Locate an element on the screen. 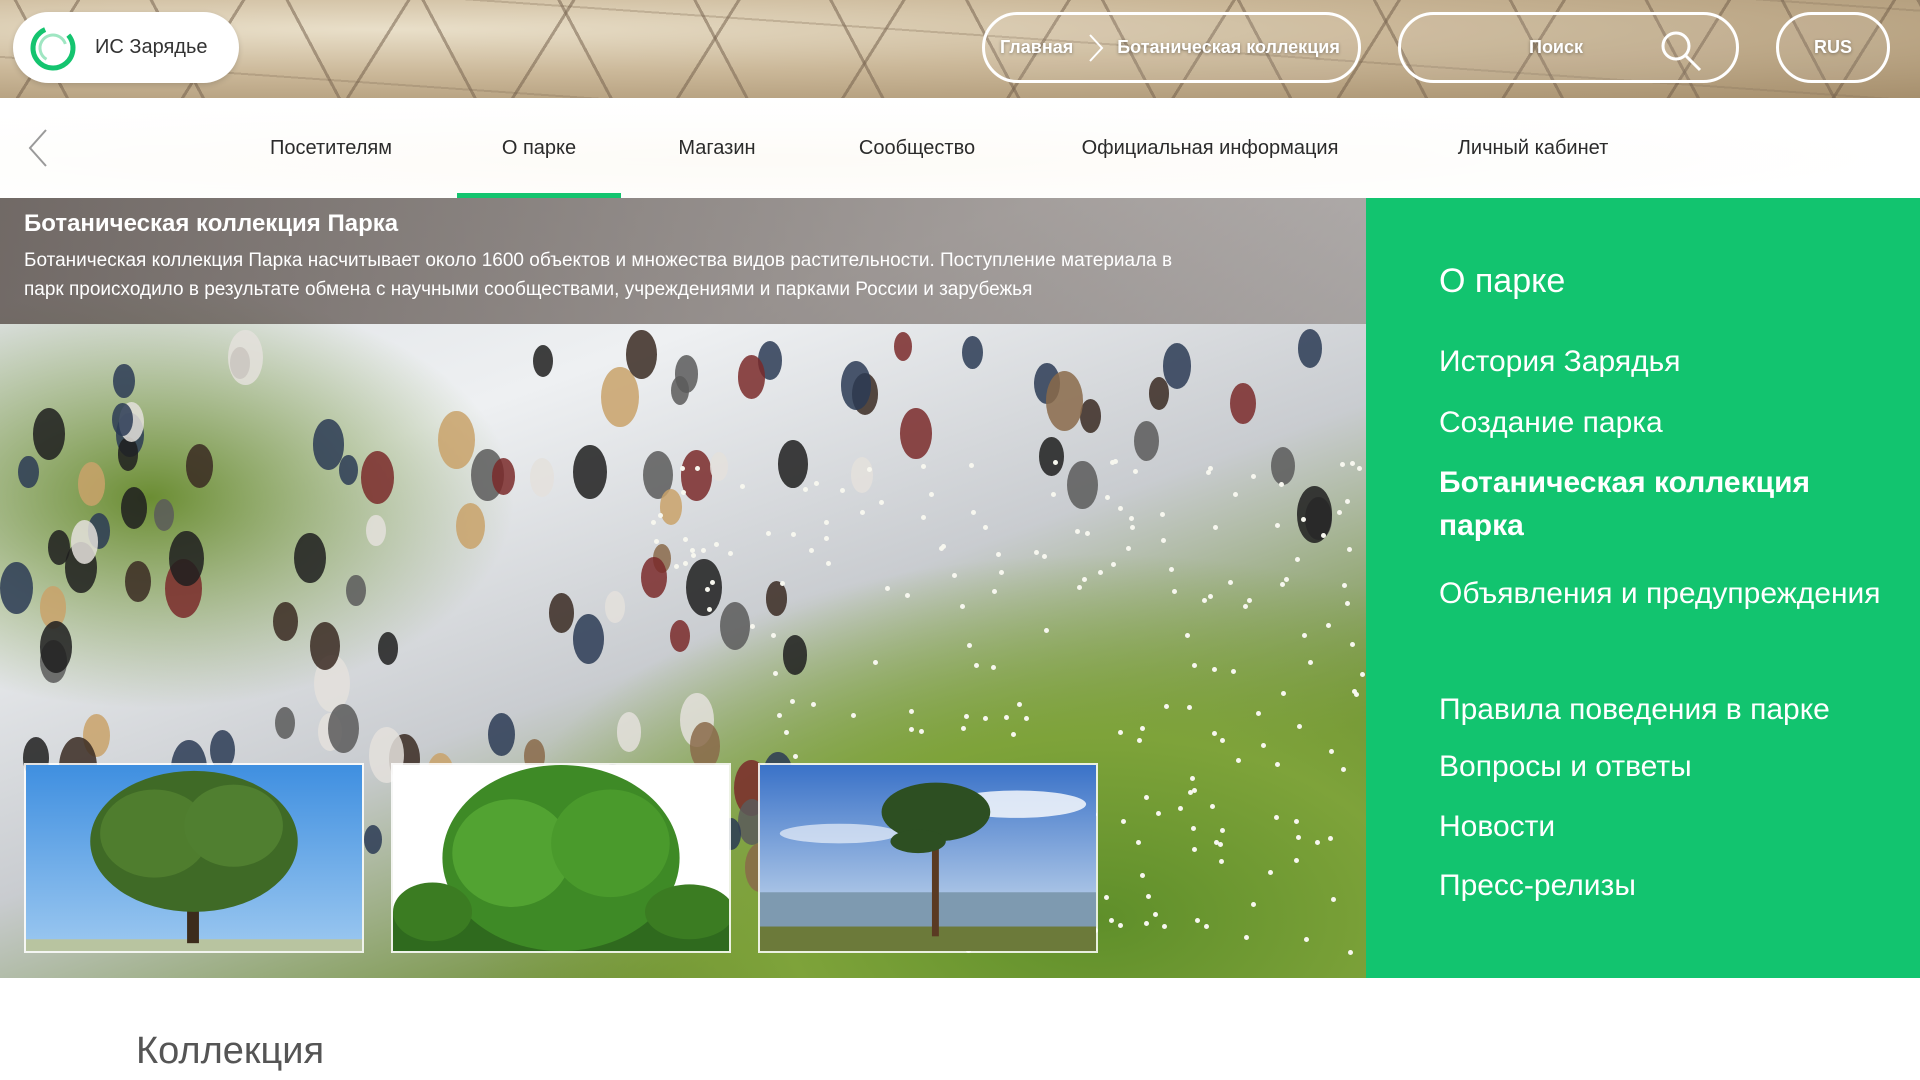 The width and height of the screenshot is (1920, 1080). sidebar-item-history: История Зарядья is located at coordinates (1669, 361).